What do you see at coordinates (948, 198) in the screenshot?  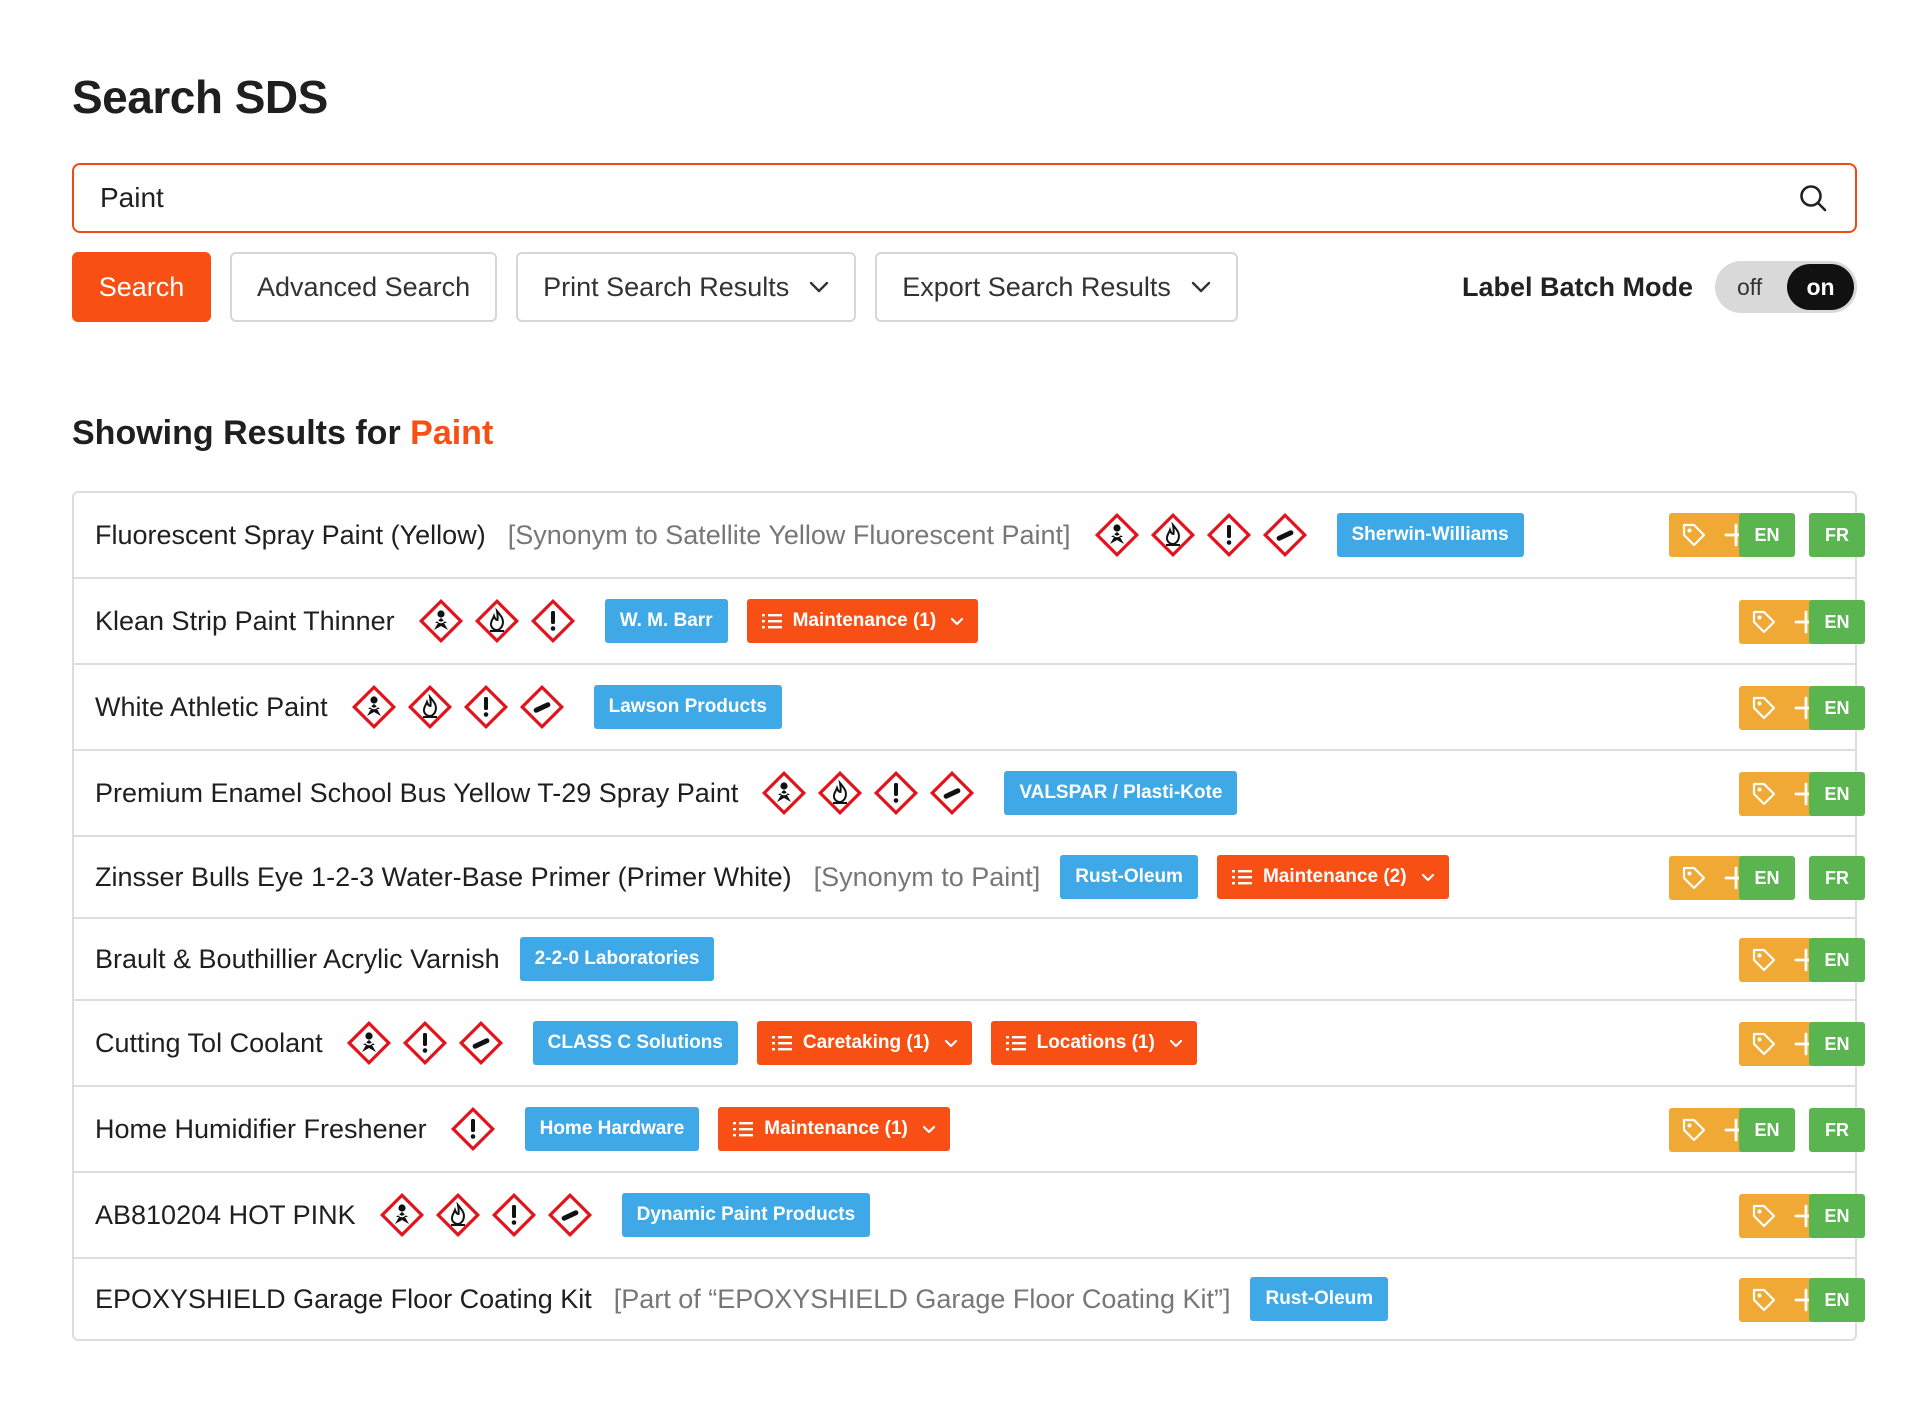 I see `search-input` at bounding box center [948, 198].